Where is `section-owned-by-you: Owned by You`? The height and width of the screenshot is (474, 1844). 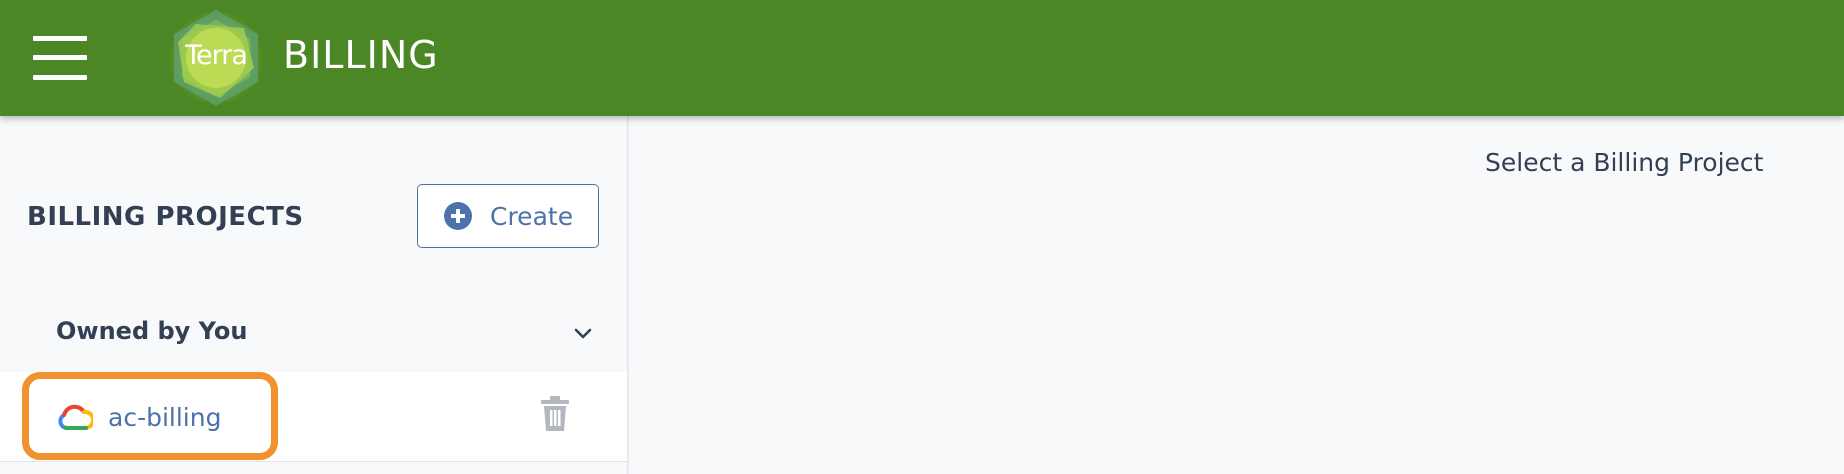 section-owned-by-you: Owned by You is located at coordinates (313, 333).